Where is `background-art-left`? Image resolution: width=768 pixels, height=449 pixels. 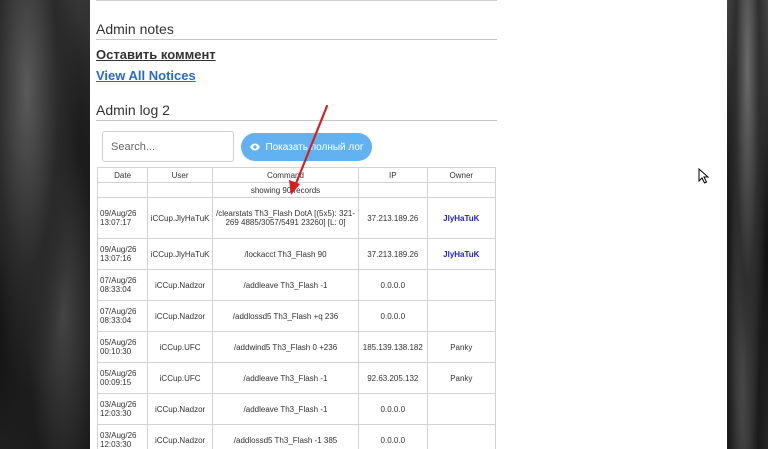
background-art-left is located at coordinates (45, 224).